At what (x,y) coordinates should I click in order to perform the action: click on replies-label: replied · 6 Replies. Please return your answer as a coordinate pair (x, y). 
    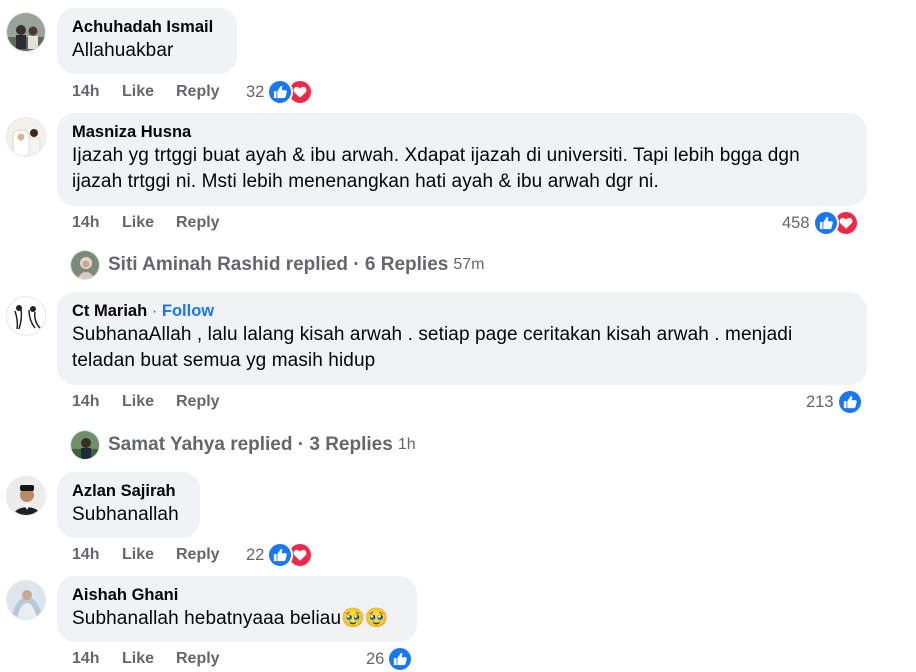
    Looking at the image, I should click on (367, 264).